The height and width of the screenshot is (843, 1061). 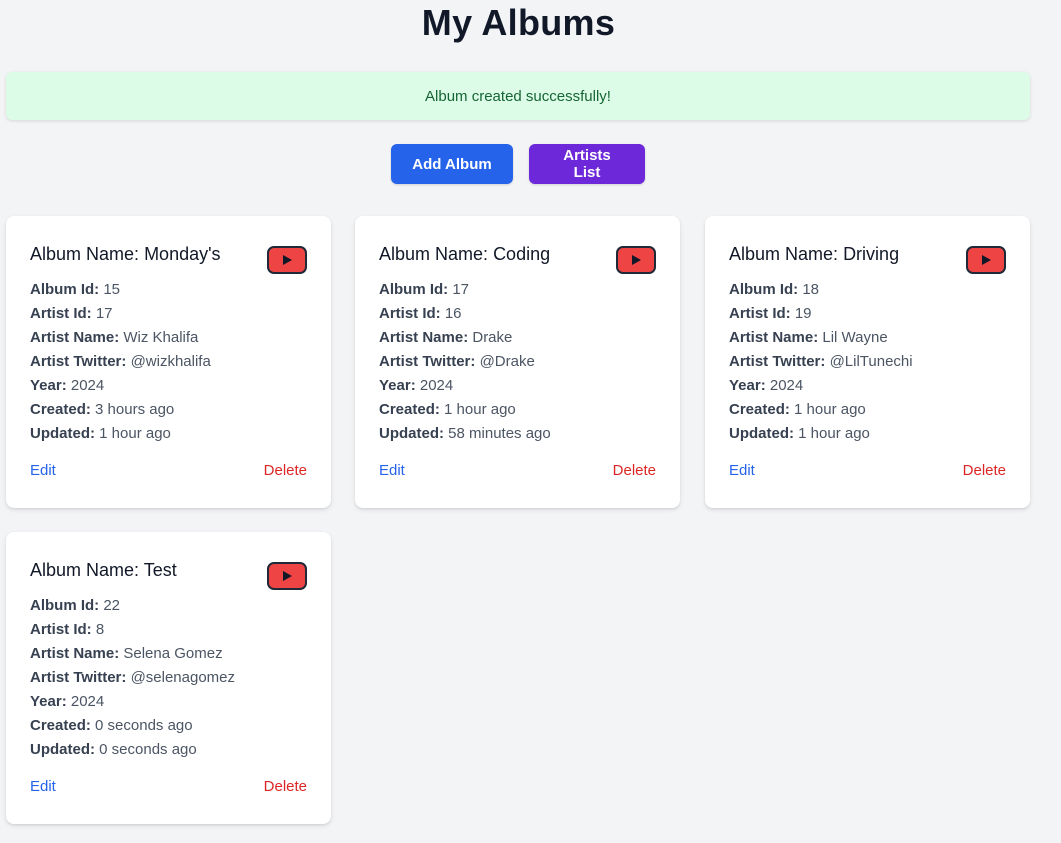 I want to click on artist-twitter-row: Artist Twitter: @wizkhalifa, so click(x=120, y=361).